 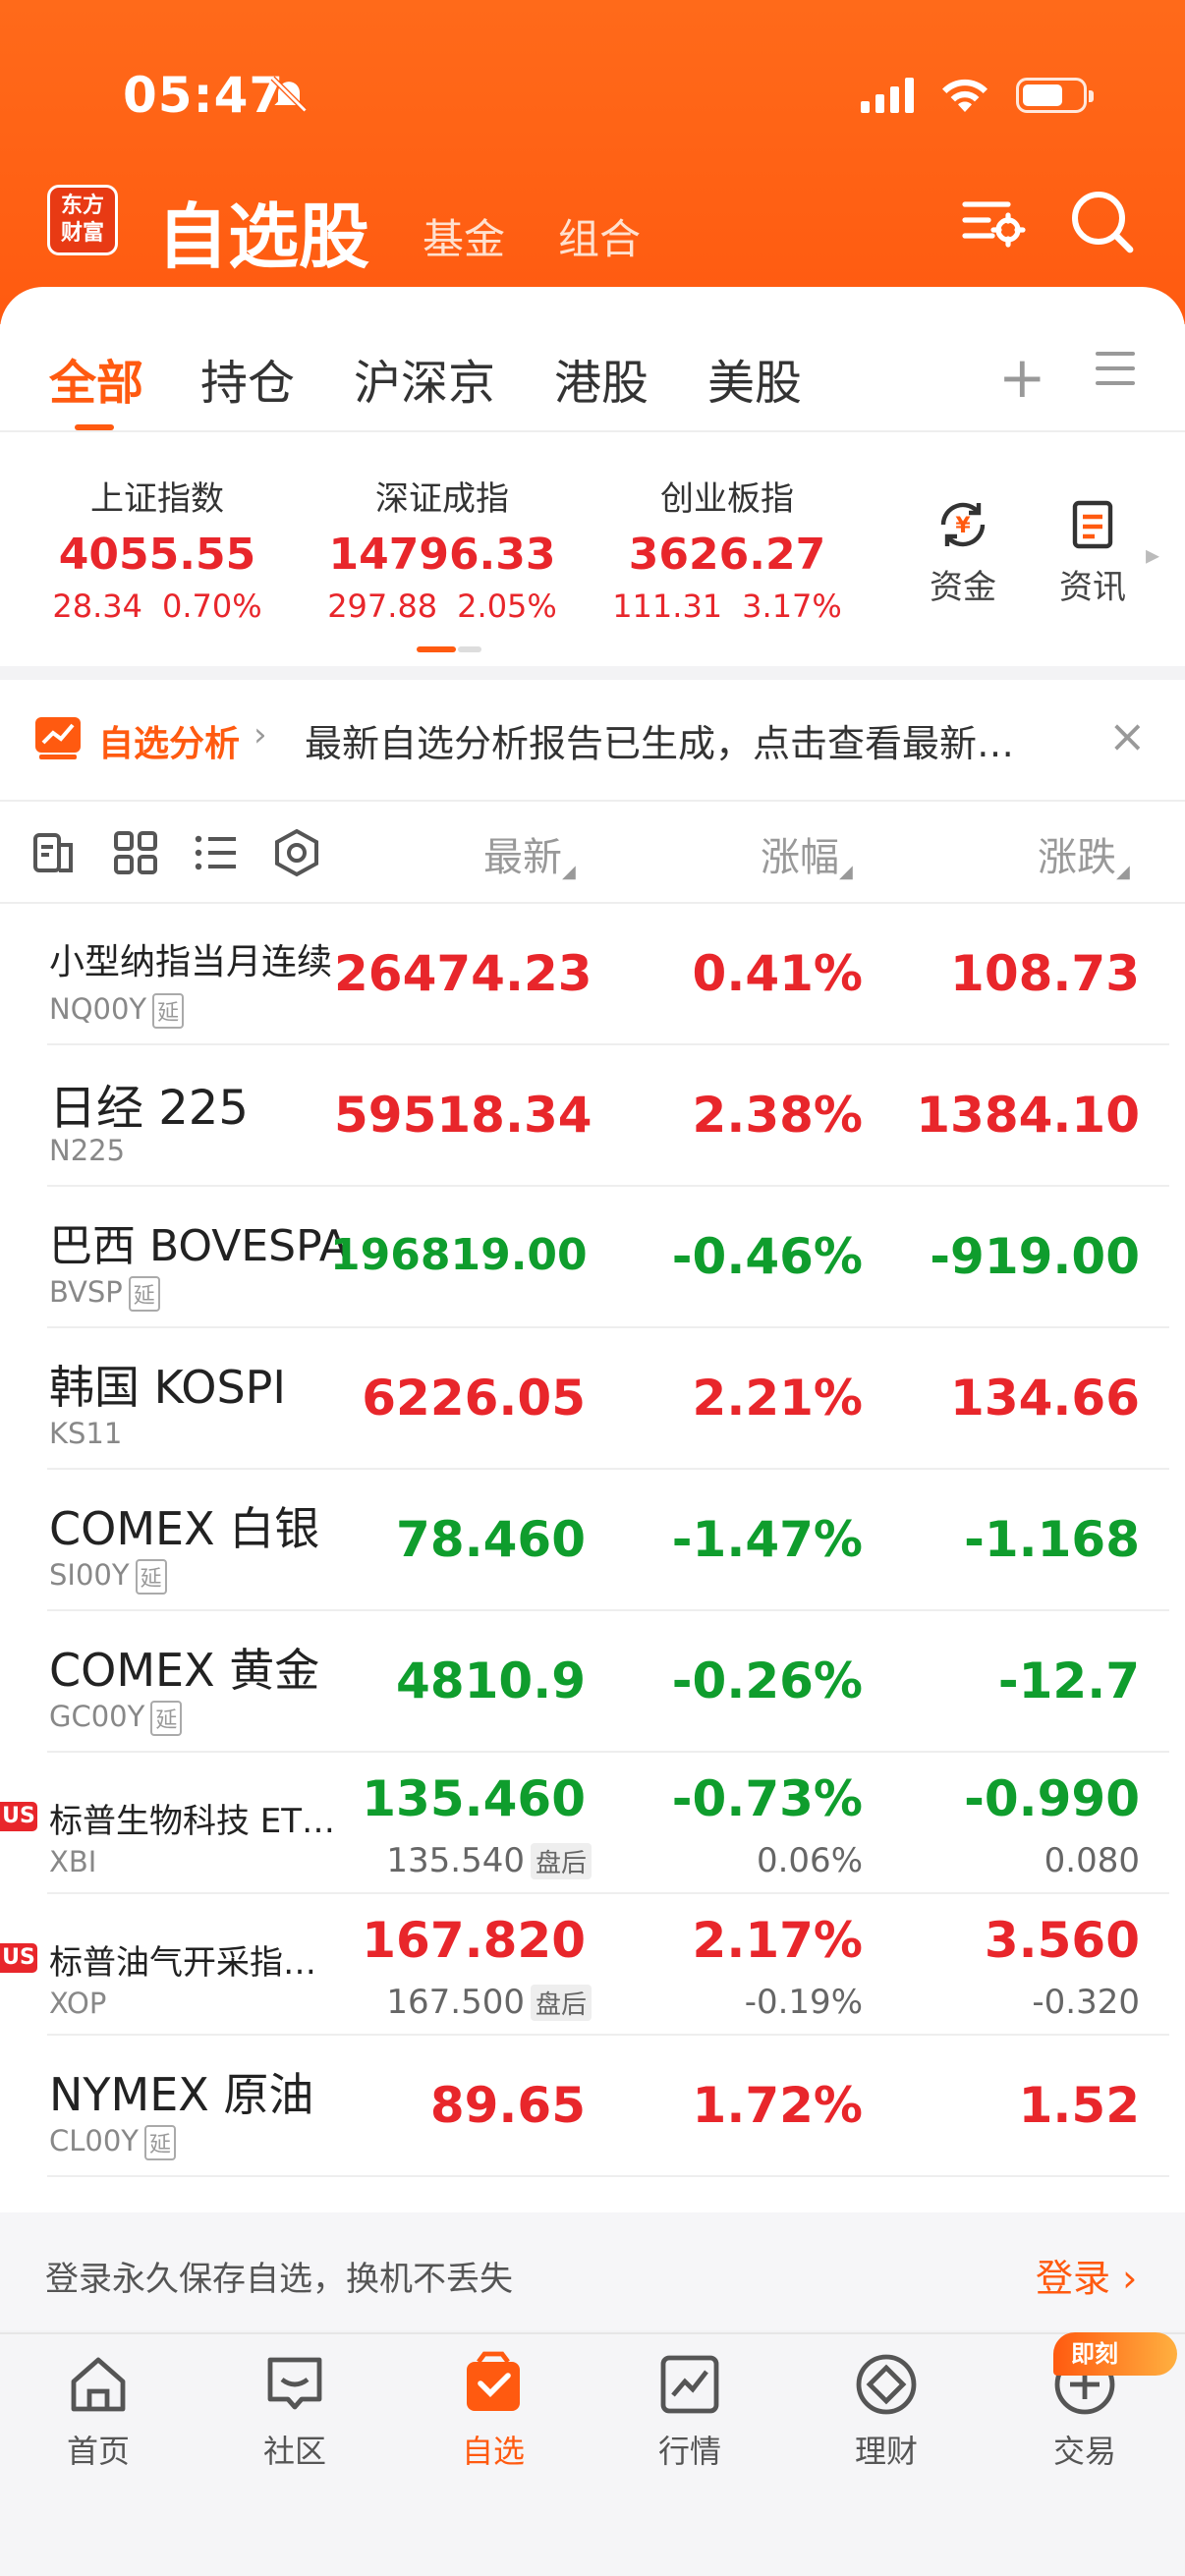 I want to click on page-title: 自选股, so click(x=263, y=237).